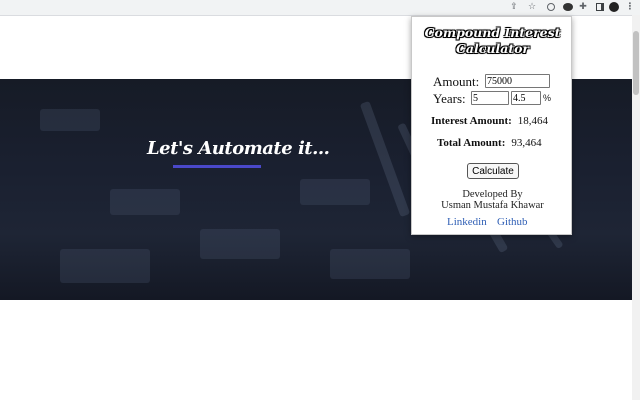 The height and width of the screenshot is (400, 640). I want to click on interest-result: Interest Amount: 18,464, so click(489, 121).